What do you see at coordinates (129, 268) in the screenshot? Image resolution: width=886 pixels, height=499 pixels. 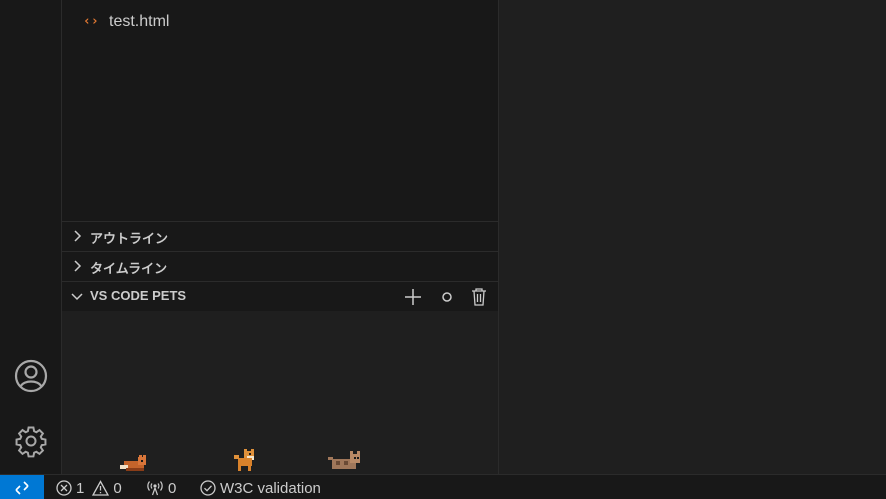 I see `section-title-timeline: タイムライン` at bounding box center [129, 268].